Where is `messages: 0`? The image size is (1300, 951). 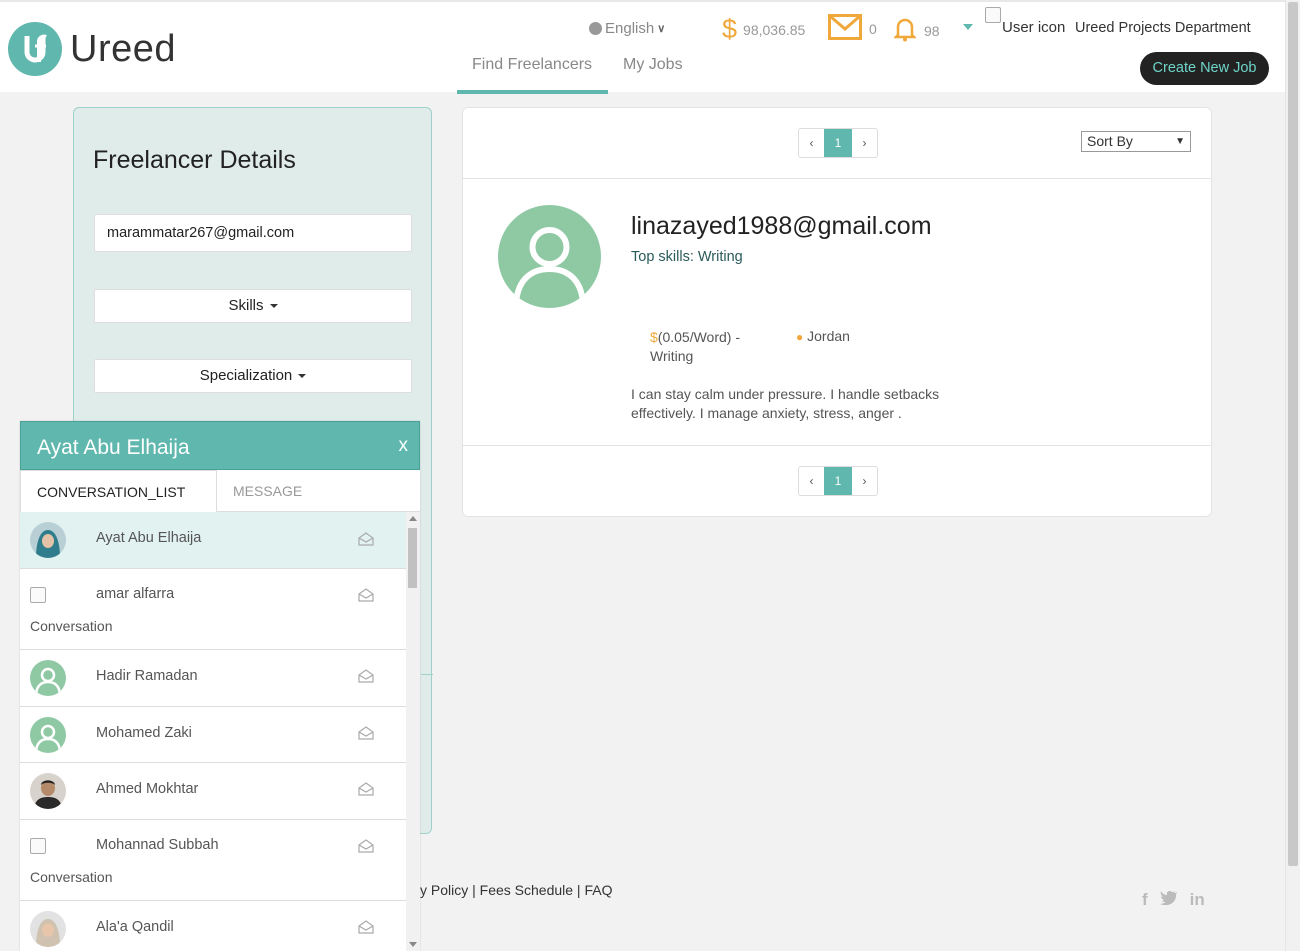 messages: 0 is located at coordinates (852, 28).